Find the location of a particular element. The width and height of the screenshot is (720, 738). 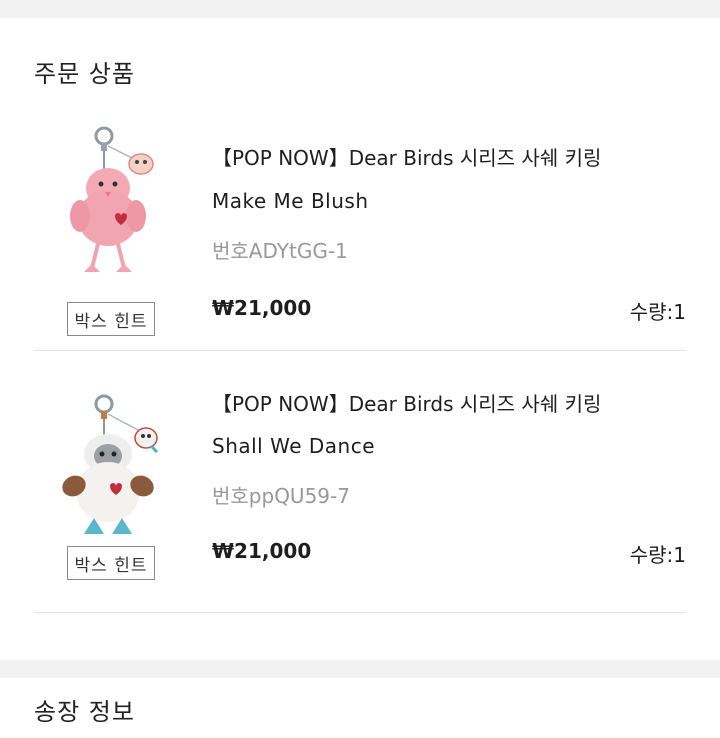

product-option: Make Me Blush is located at coordinates (290, 201).